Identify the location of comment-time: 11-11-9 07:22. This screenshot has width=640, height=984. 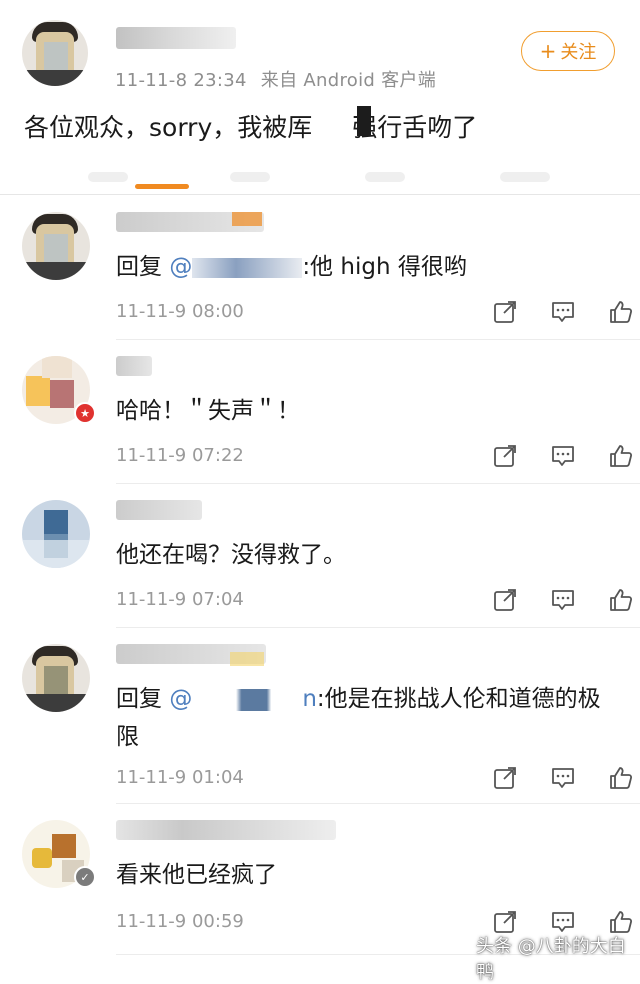
(180, 455).